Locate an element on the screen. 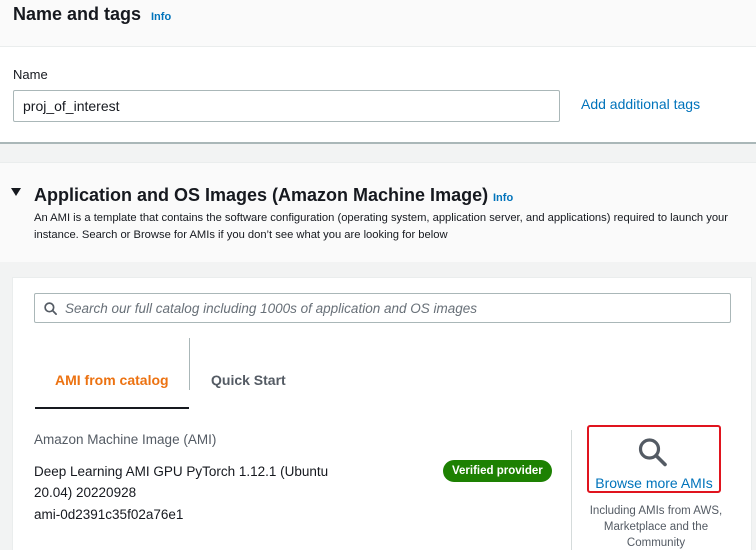 The image size is (756, 550). verified-provider-badge: Verified provider is located at coordinates (497, 471).